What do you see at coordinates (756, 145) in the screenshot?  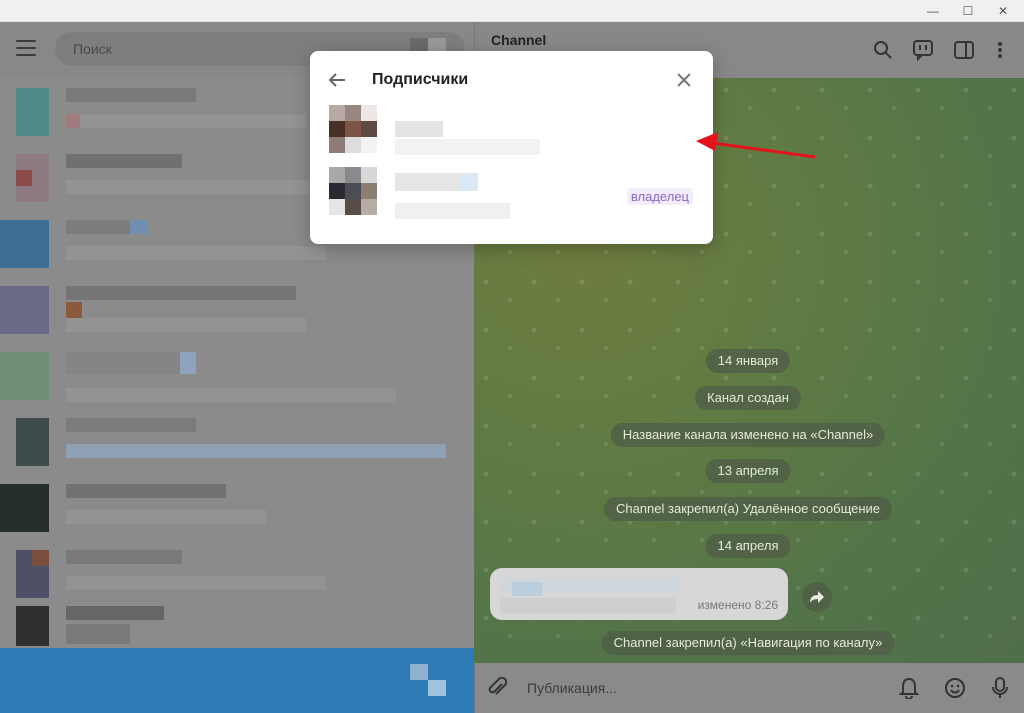 I see `annotation-arrow` at bounding box center [756, 145].